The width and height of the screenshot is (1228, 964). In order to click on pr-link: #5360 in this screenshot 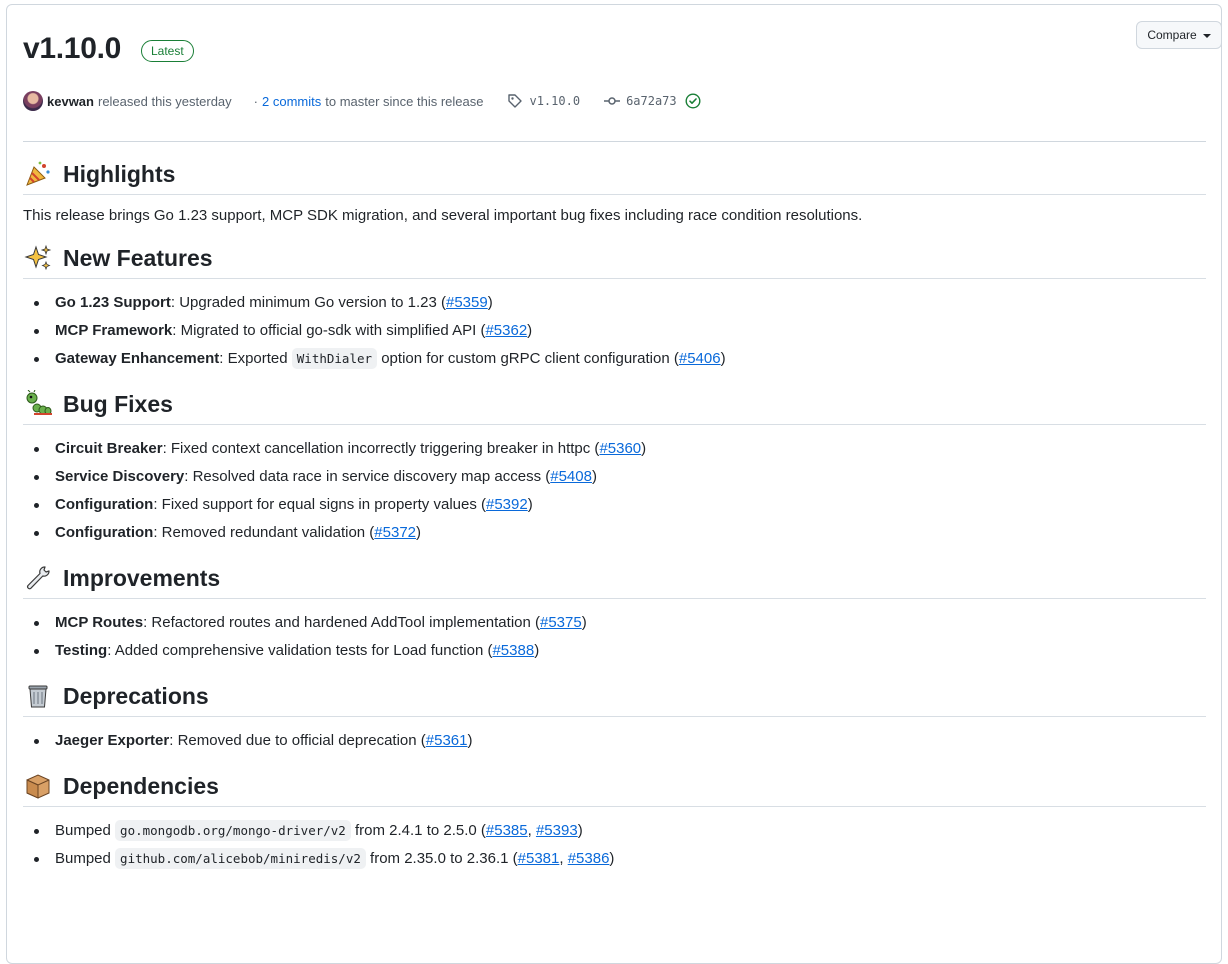, I will do `click(620, 448)`.